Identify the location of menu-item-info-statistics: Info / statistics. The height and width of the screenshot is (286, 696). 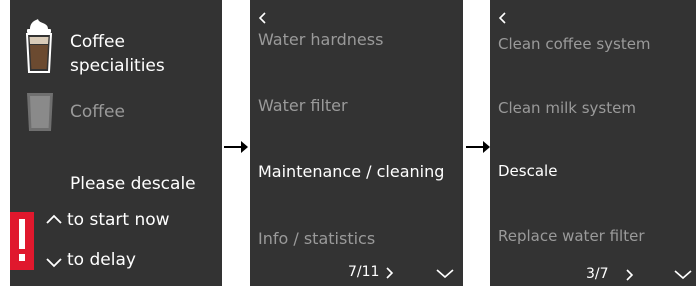
(316, 238).